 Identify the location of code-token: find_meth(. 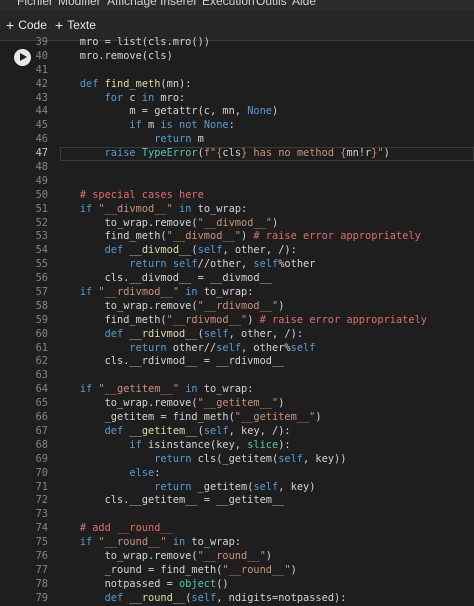
(111, 236).